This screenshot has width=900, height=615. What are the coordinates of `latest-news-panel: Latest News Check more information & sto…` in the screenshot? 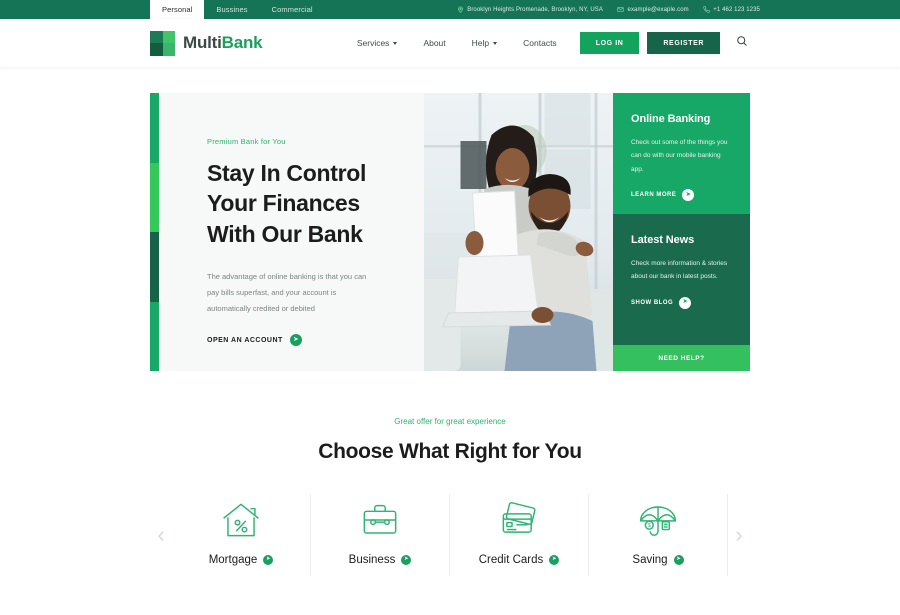 It's located at (681, 279).